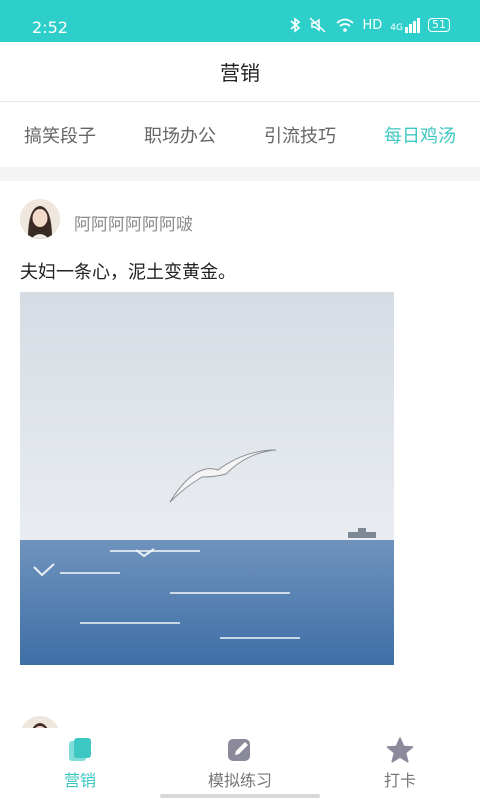  What do you see at coordinates (317, 25) in the screenshot?
I see `mute-icon` at bounding box center [317, 25].